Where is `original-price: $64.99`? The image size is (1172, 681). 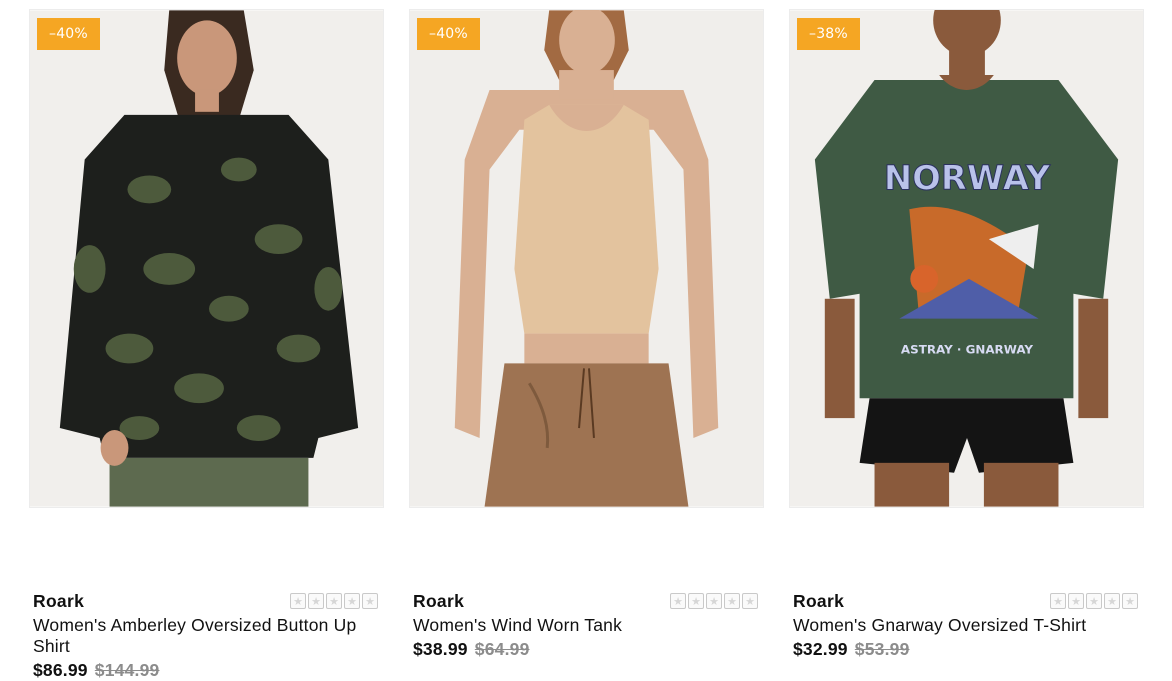
original-price: $64.99 is located at coordinates (502, 649).